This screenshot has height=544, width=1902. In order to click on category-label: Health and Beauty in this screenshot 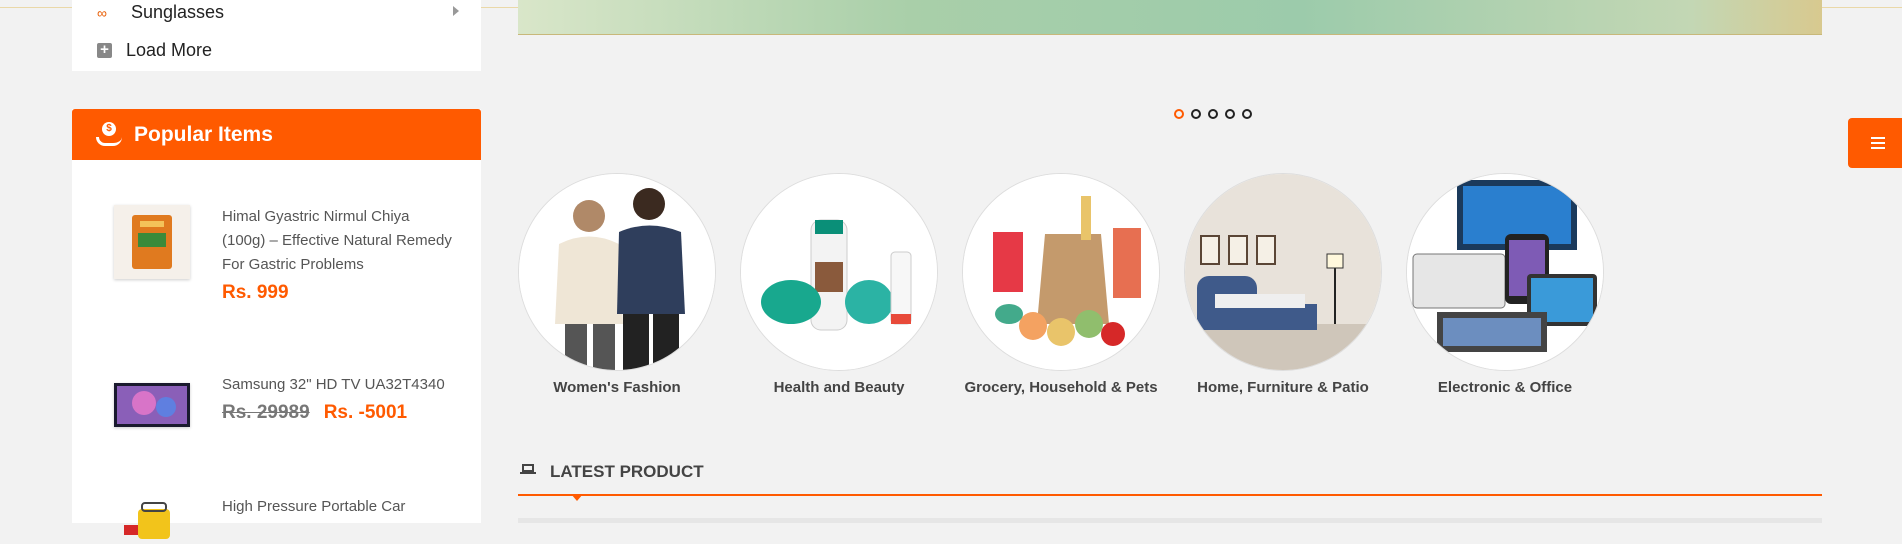, I will do `click(839, 387)`.